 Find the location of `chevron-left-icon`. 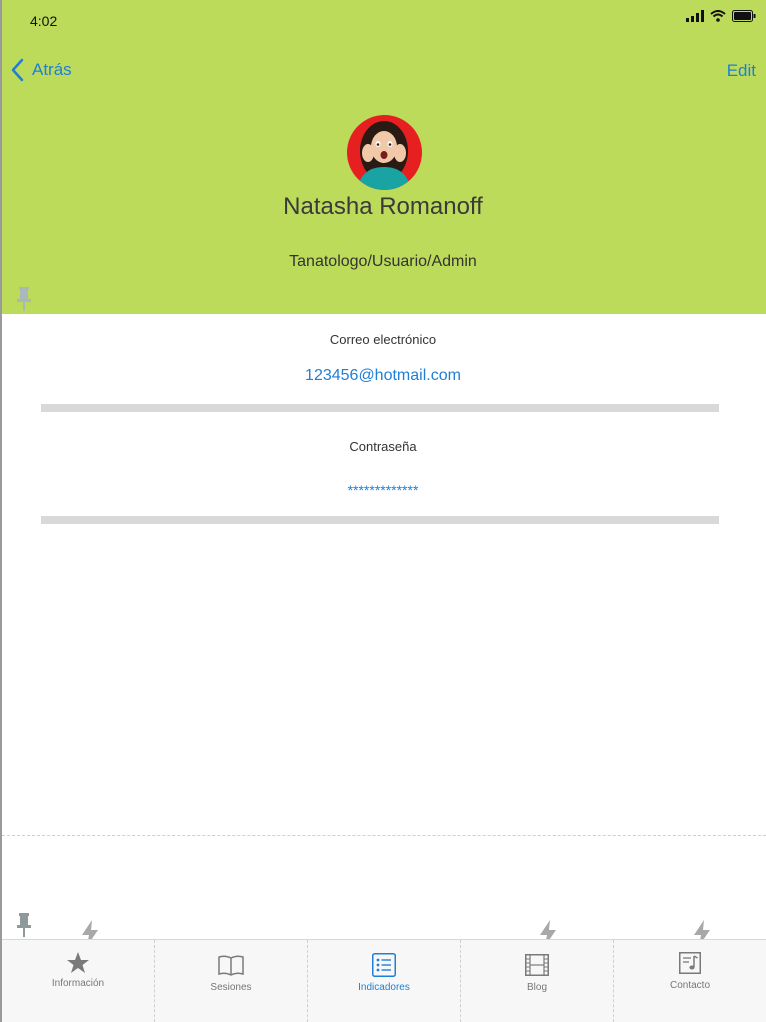

chevron-left-icon is located at coordinates (17, 70).